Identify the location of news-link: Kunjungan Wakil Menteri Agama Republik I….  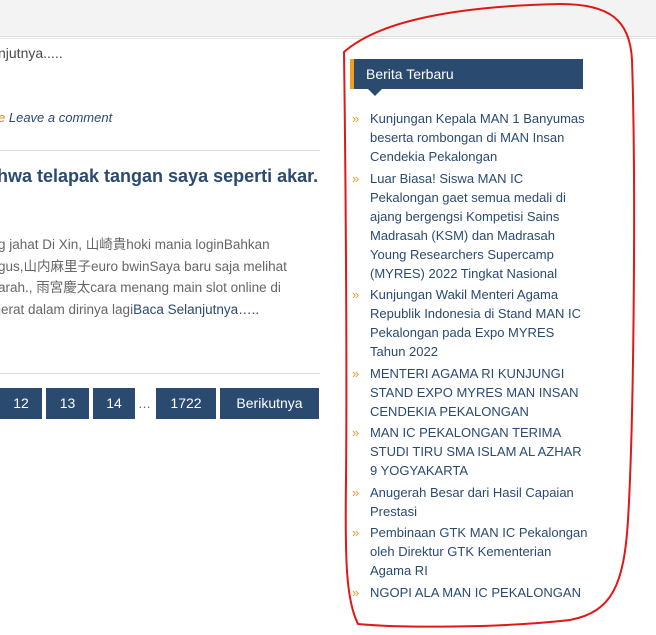
(481, 323).